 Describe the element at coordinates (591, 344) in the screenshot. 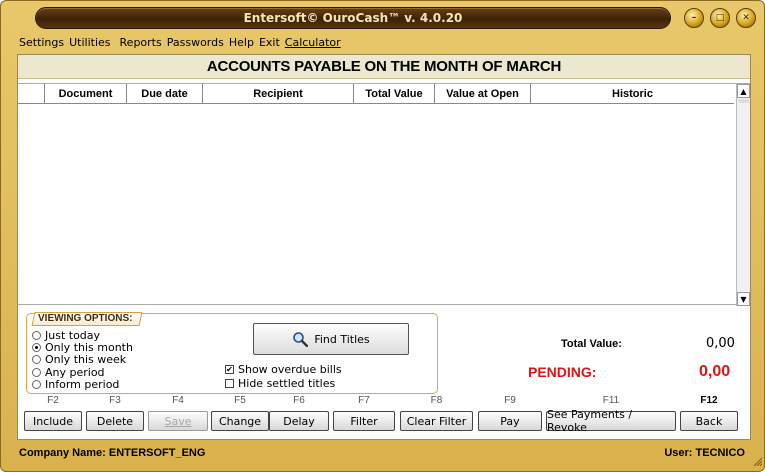

I see `total-value-label: Total Value:` at that location.